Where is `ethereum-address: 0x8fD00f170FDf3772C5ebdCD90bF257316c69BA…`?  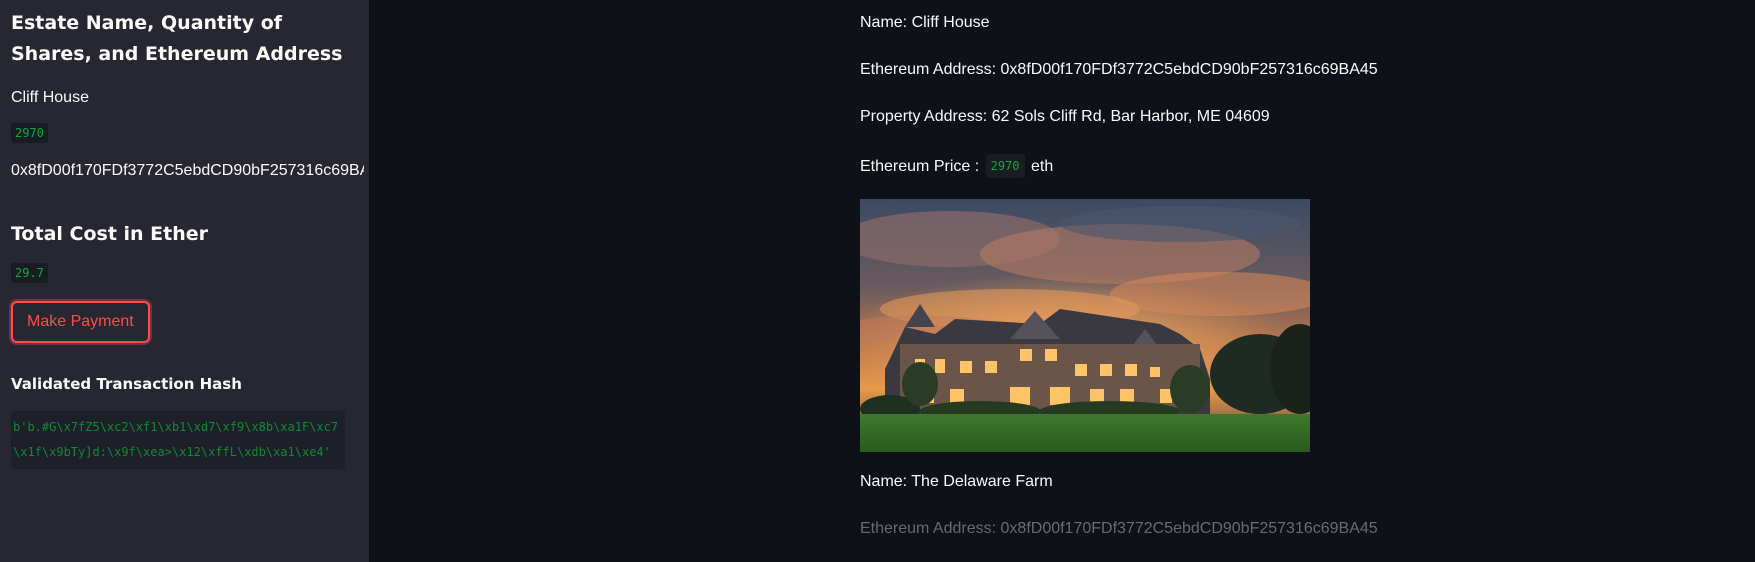 ethereum-address: 0x8fD00f170FDf3772C5ebdCD90bF257316c69BA… is located at coordinates (187, 170).